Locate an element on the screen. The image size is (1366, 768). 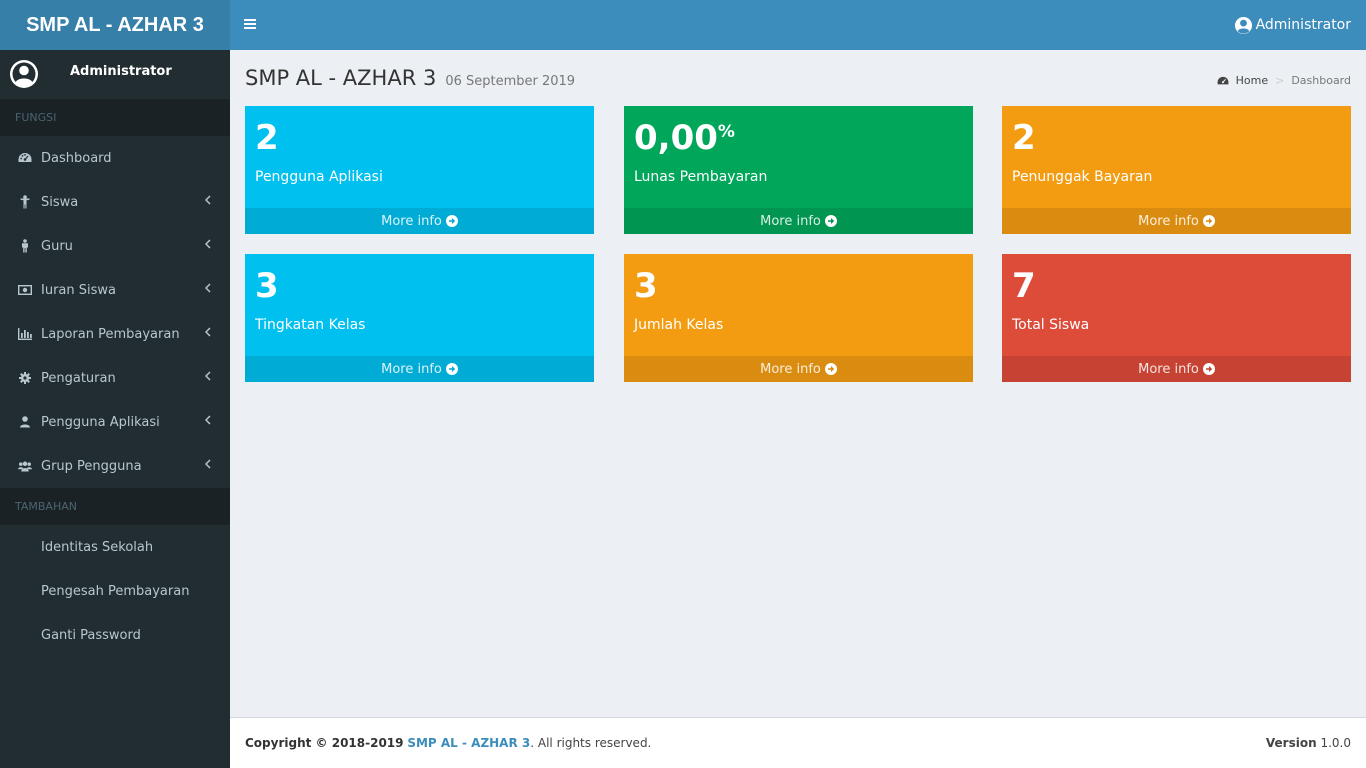
info-box-lunas-pembayaran: 0,00% Lunas Pembayaran More info is located at coordinates (798, 170).